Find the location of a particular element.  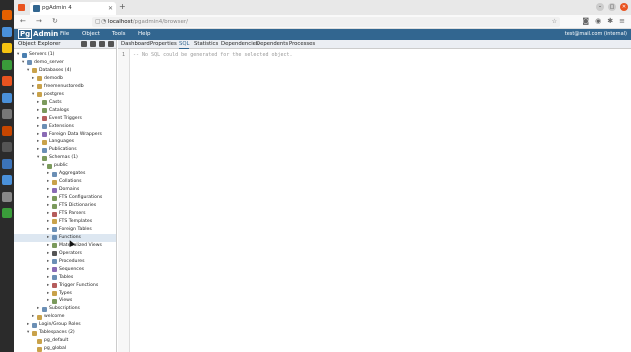

tree-node: ▸ FTS Parsers is located at coordinates (65, 214).